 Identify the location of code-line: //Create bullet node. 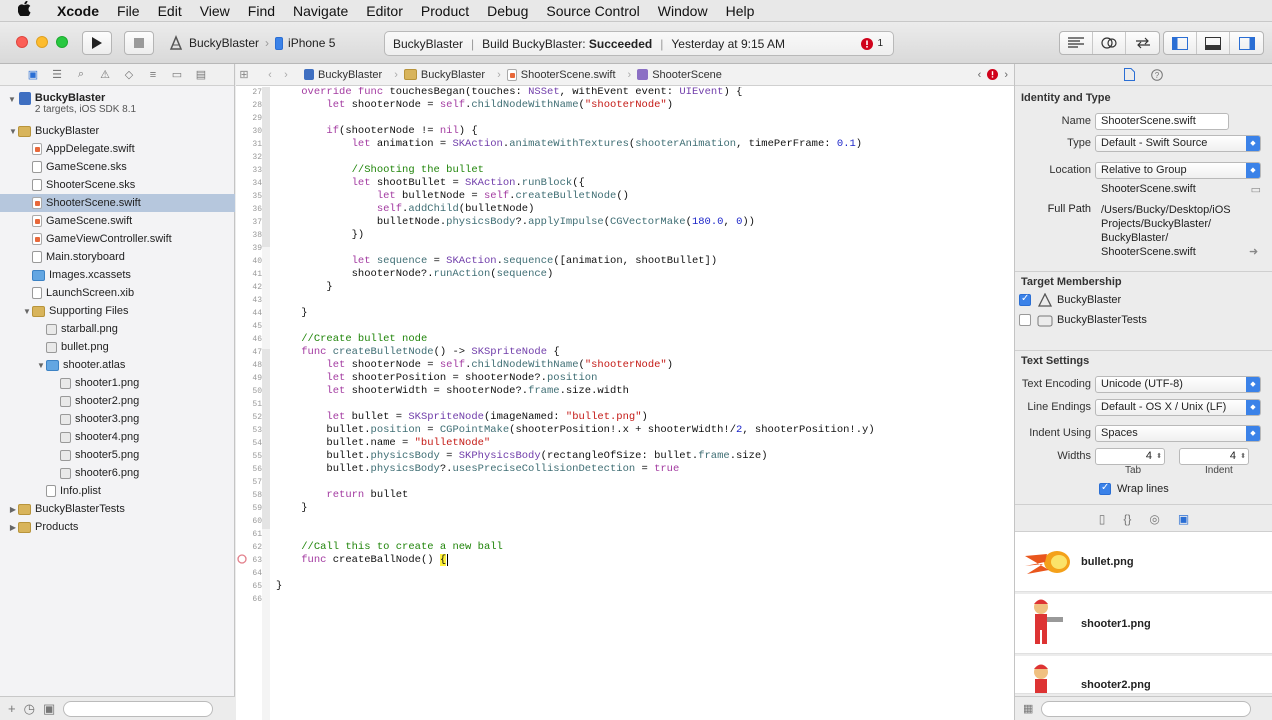
(351, 339).